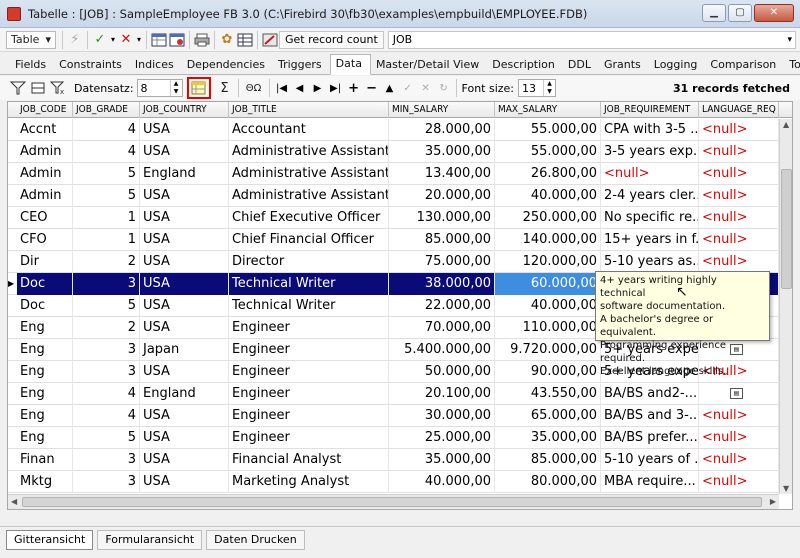  I want to click on insert-record-icon: +, so click(354, 88).